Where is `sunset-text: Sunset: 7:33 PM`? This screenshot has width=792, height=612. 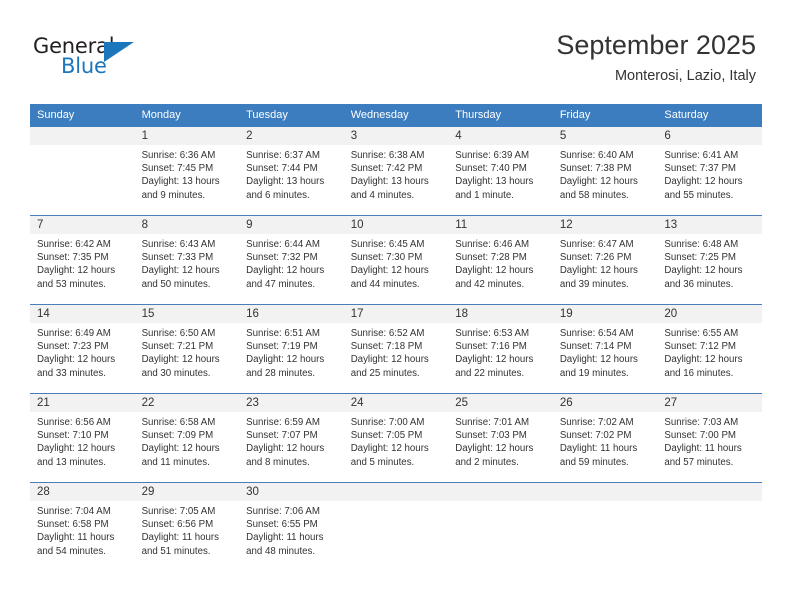
sunset-text: Sunset: 7:33 PM is located at coordinates (177, 258).